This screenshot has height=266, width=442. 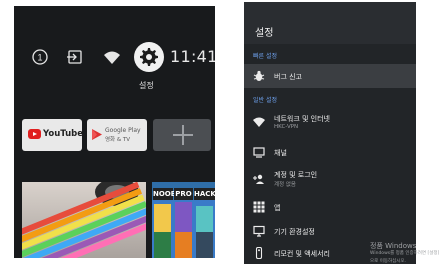 What do you see at coordinates (123, 130) in the screenshot?
I see `app-label: Google Play` at bounding box center [123, 130].